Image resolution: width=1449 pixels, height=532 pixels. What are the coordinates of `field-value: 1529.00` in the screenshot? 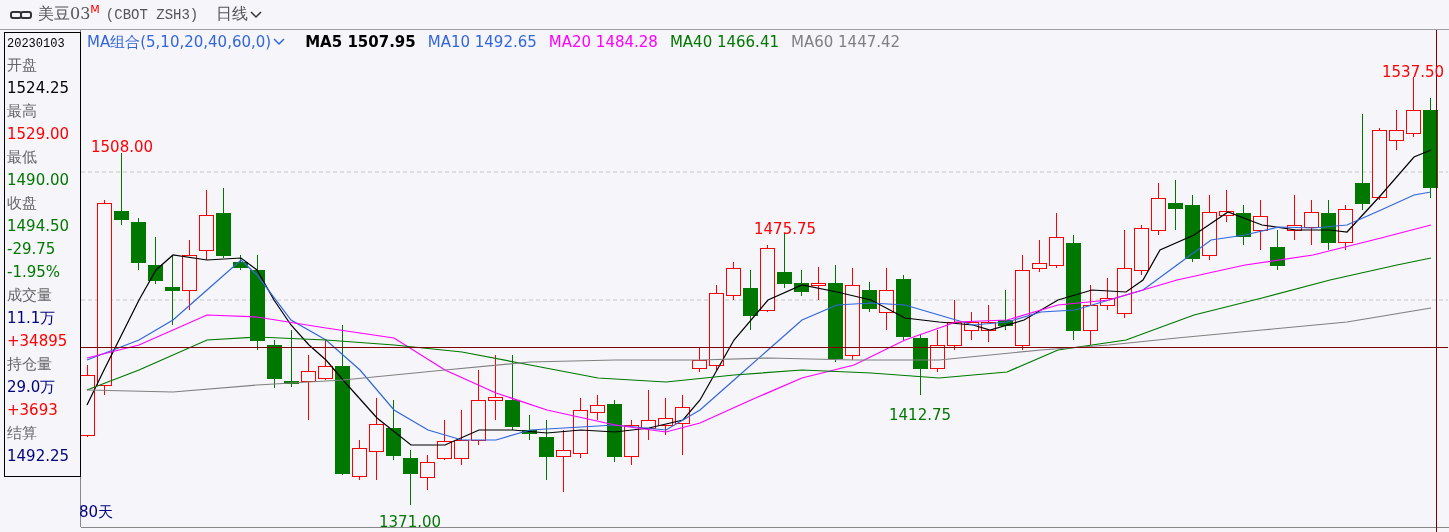 It's located at (39, 134).